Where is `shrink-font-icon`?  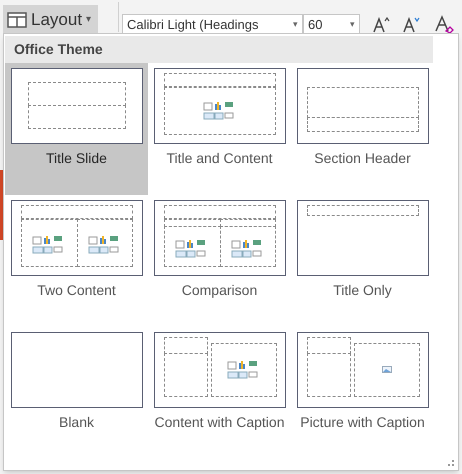
shrink-font-icon is located at coordinates (411, 25).